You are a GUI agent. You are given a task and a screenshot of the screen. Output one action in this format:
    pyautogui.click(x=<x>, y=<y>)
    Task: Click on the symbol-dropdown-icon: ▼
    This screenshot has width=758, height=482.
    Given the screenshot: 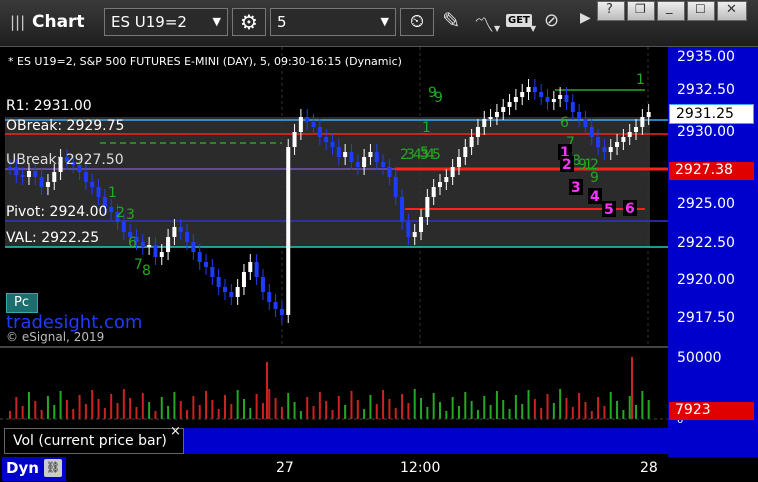 What is the action you would take?
    pyautogui.click(x=217, y=22)
    